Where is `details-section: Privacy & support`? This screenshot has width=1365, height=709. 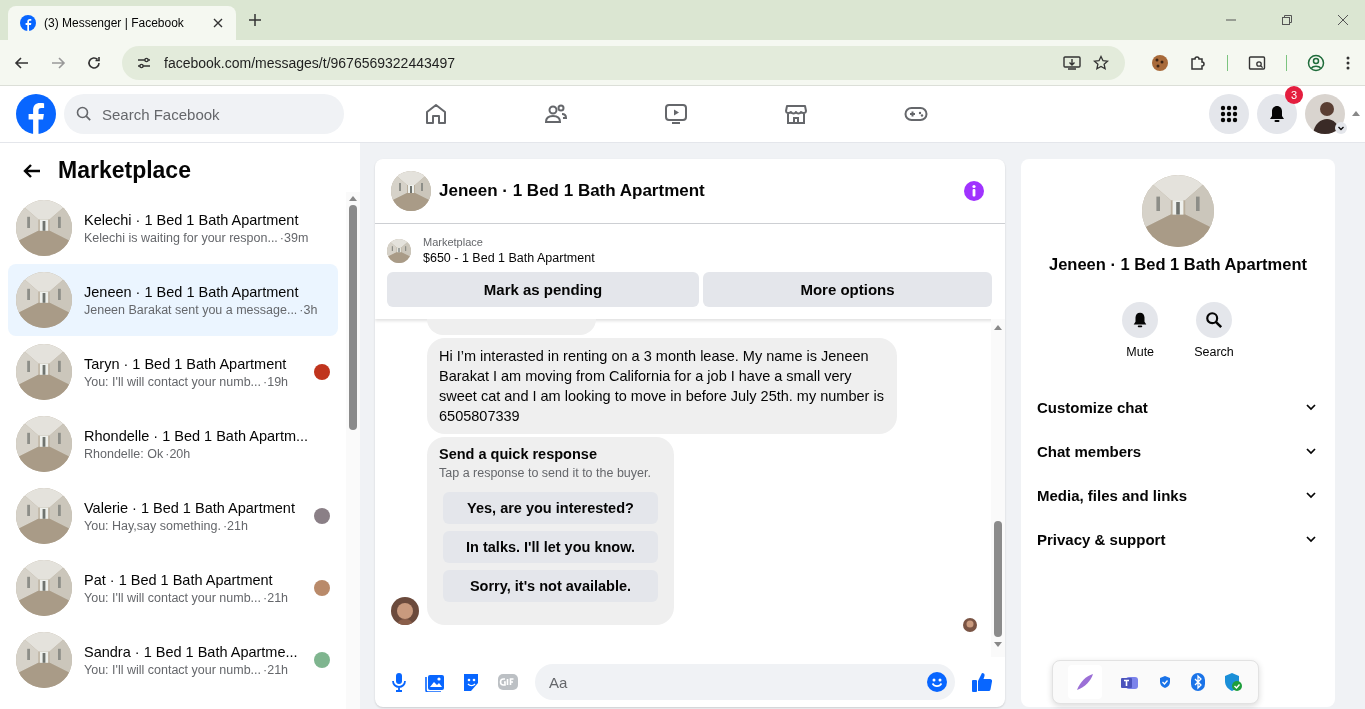 details-section: Privacy & support is located at coordinates (1178, 539).